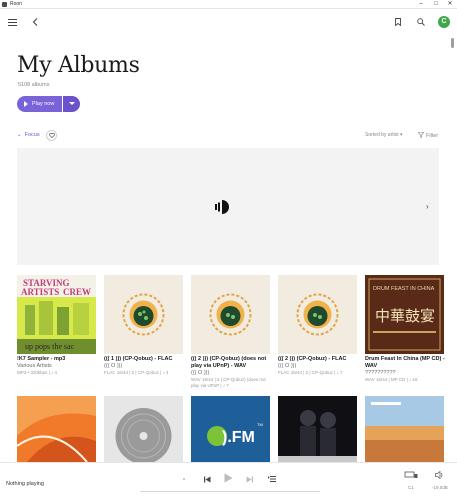  I want to click on filter-icon, so click(421, 135).